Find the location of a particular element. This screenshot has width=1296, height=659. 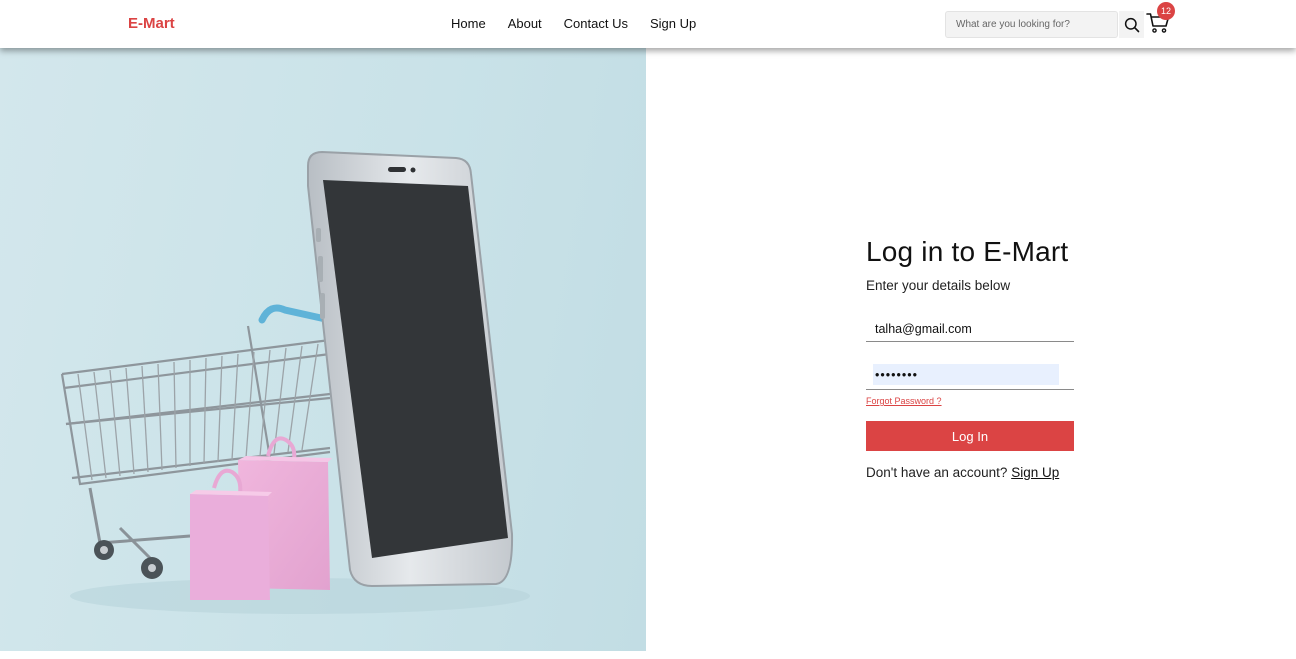

main-nav: Home About Contact Us Sign Up is located at coordinates (573, 23).